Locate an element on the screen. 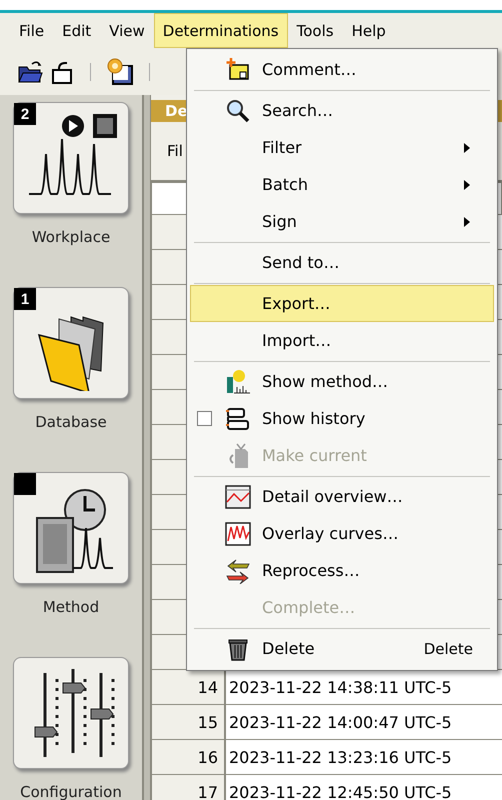 Image resolution: width=502 pixels, height=800 pixels. menu-title: View is located at coordinates (127, 30).